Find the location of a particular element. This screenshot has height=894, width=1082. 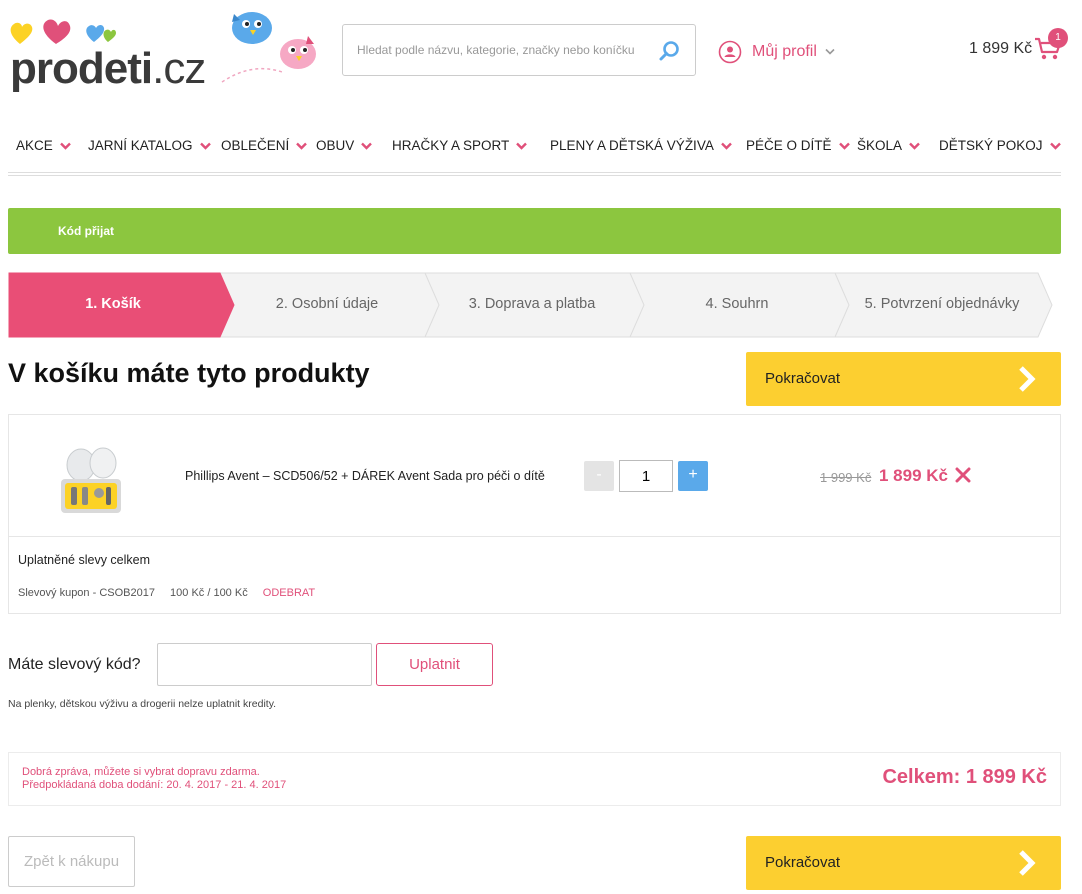

step-cart: 1. Košík is located at coordinates (113, 304).